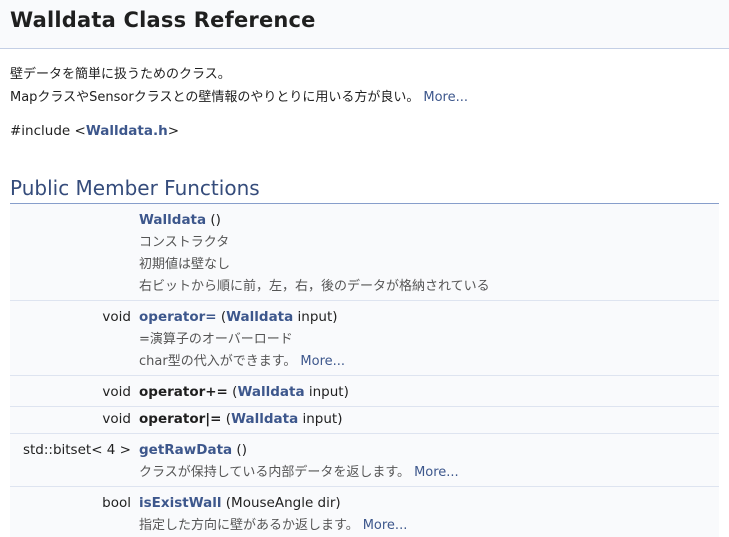  What do you see at coordinates (74, 459) in the screenshot?
I see `member-type: std::bitset< 4 >` at bounding box center [74, 459].